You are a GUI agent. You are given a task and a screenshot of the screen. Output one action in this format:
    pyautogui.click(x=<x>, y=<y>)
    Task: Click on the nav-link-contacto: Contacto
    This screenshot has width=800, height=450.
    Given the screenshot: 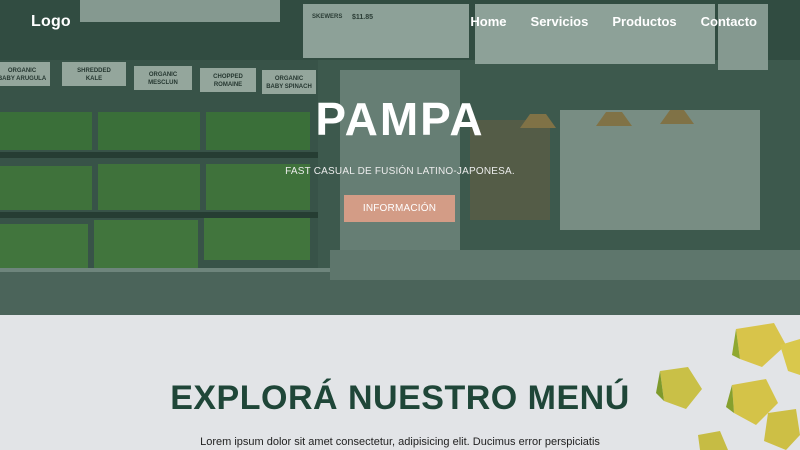 What is the action you would take?
    pyautogui.click(x=729, y=21)
    